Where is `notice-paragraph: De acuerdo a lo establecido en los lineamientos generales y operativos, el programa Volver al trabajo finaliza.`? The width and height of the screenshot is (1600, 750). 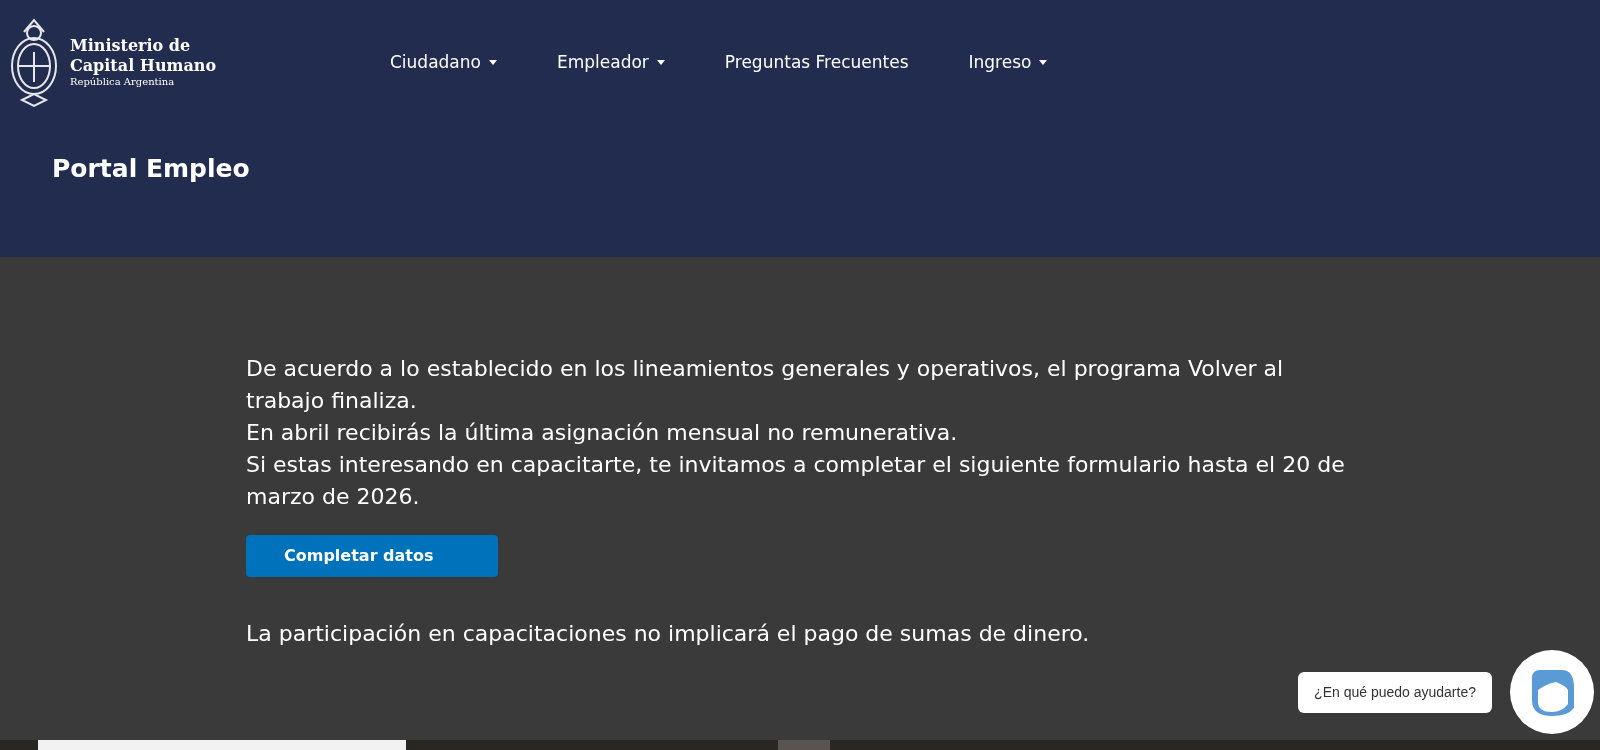 notice-paragraph: De acuerdo a lo establecido en los lineamientos generales y operativos, el programa Volver al trabajo finaliza. is located at coordinates (765, 385).